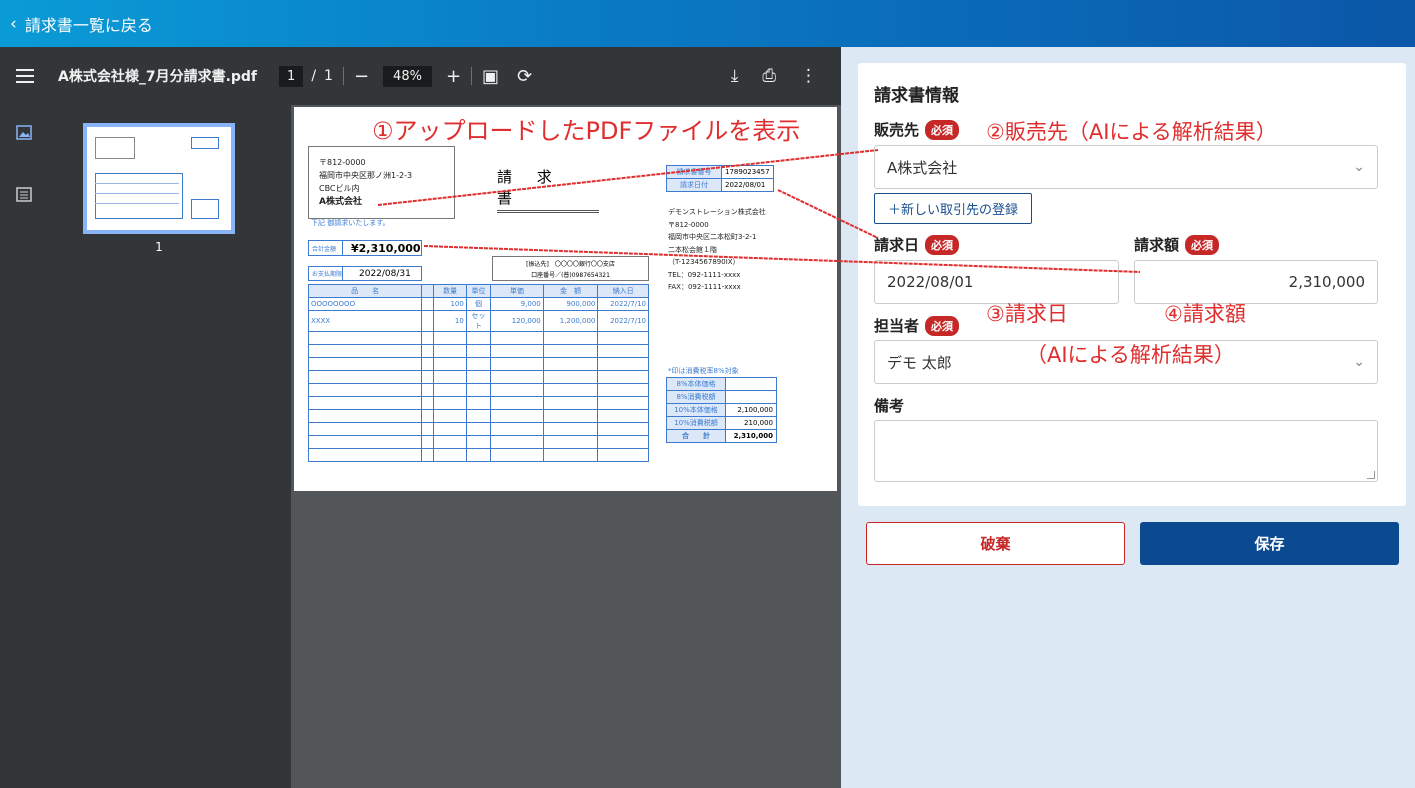 The height and width of the screenshot is (788, 1415). I want to click on zoom-input: 48%, so click(407, 76).